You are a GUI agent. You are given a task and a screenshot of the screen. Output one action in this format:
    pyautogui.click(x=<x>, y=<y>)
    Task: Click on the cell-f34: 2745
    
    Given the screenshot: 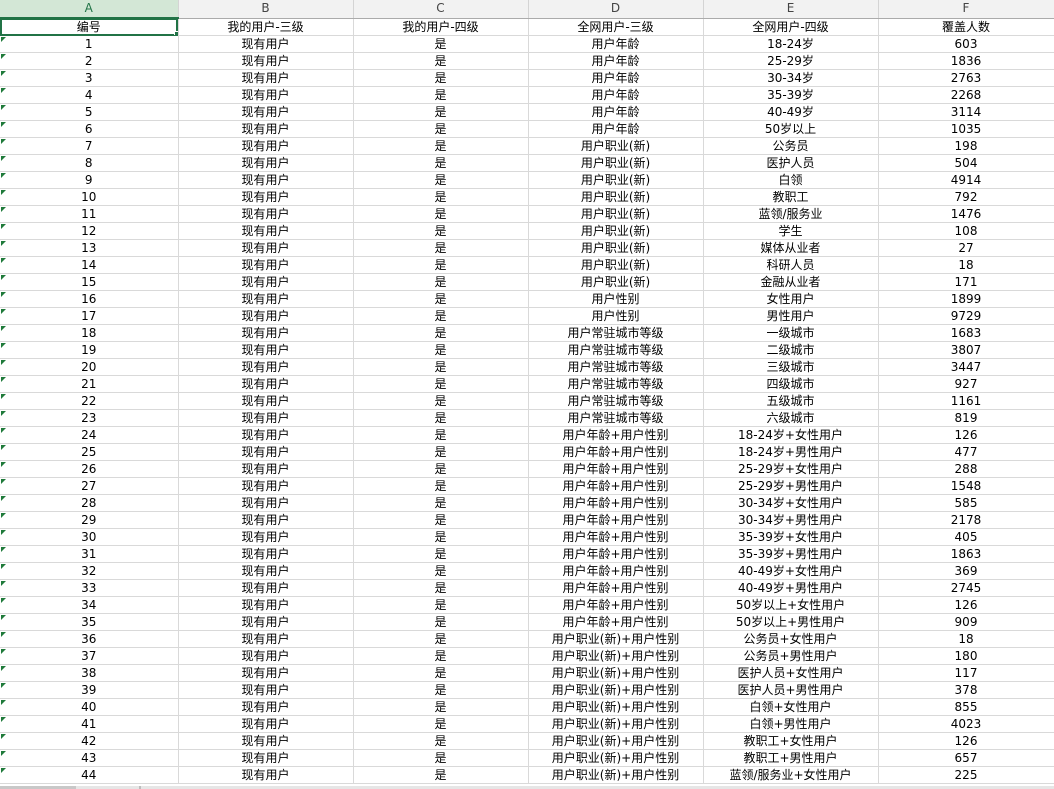 What is the action you would take?
    pyautogui.click(x=966, y=588)
    